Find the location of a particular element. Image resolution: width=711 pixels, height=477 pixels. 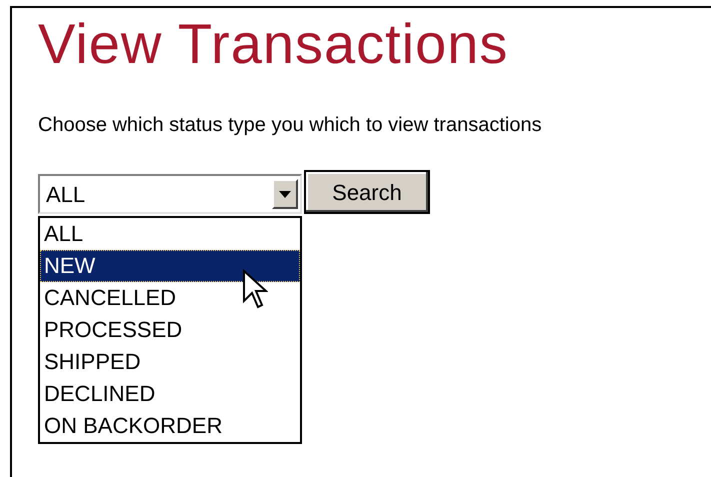

instructions-text: Choose which status type you which to view transactions is located at coordinates (290, 125).